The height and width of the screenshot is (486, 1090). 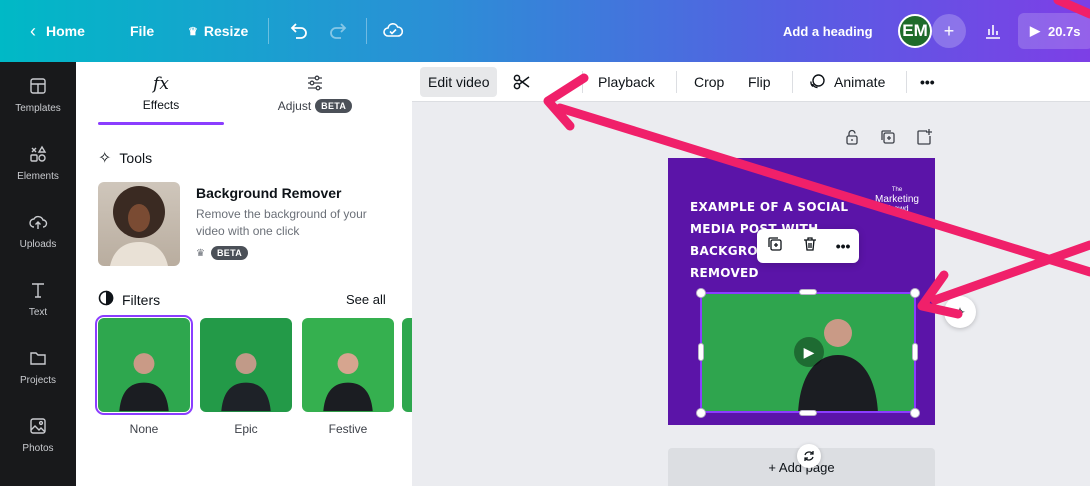 What do you see at coordinates (38, 380) in the screenshot?
I see `rail-label: Projects` at bounding box center [38, 380].